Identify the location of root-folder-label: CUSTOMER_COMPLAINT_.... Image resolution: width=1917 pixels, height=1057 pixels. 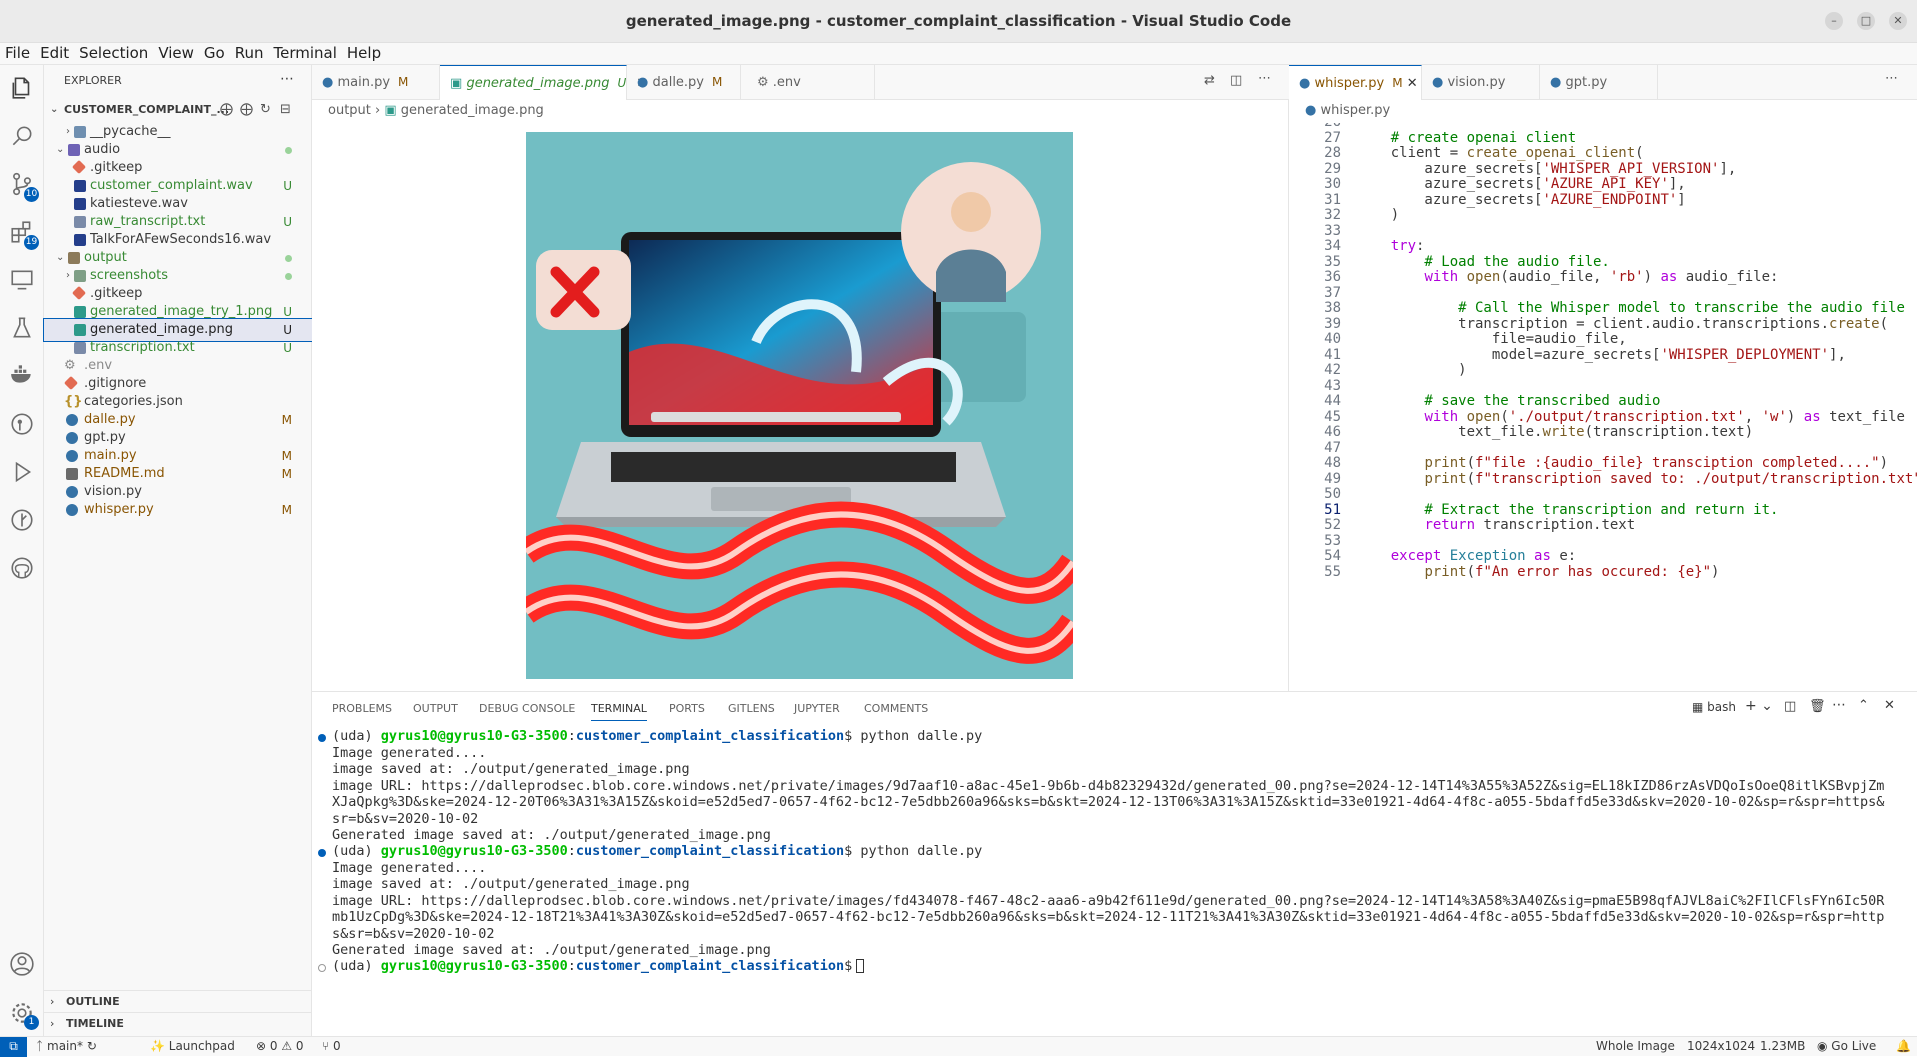
(147, 109).